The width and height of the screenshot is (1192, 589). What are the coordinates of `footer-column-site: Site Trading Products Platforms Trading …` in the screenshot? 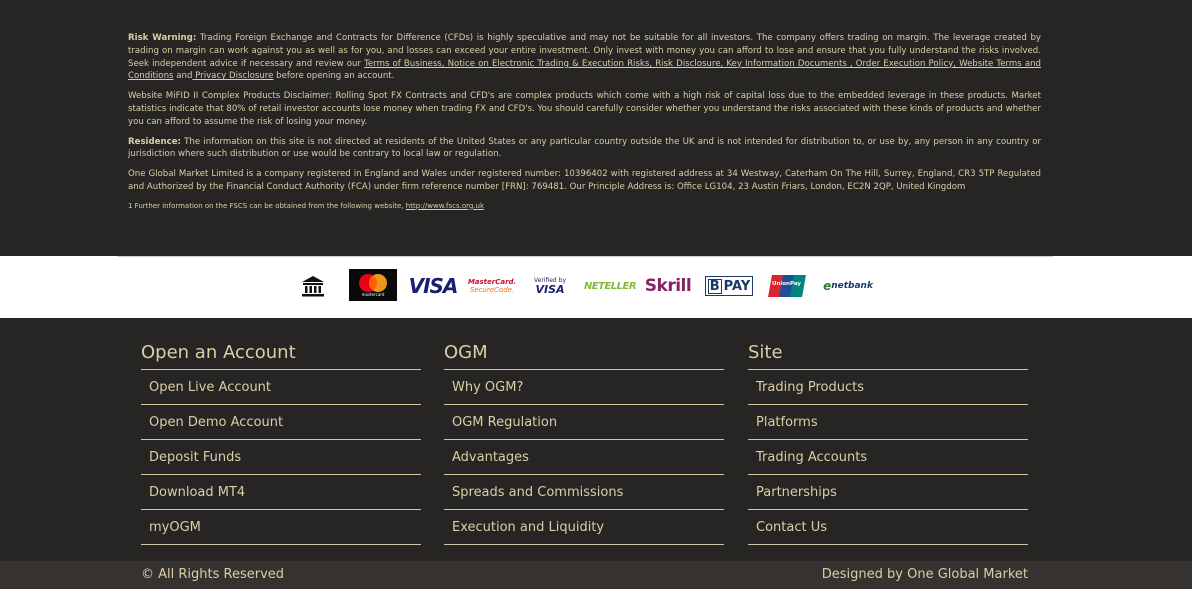 It's located at (888, 442).